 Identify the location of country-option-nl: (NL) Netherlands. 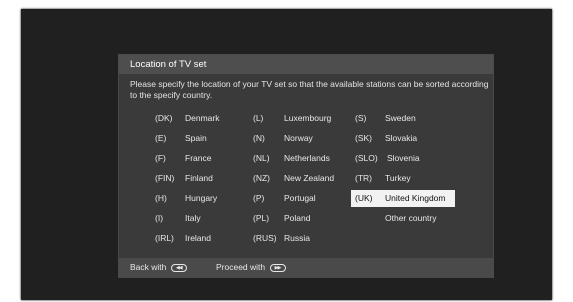
(301, 158).